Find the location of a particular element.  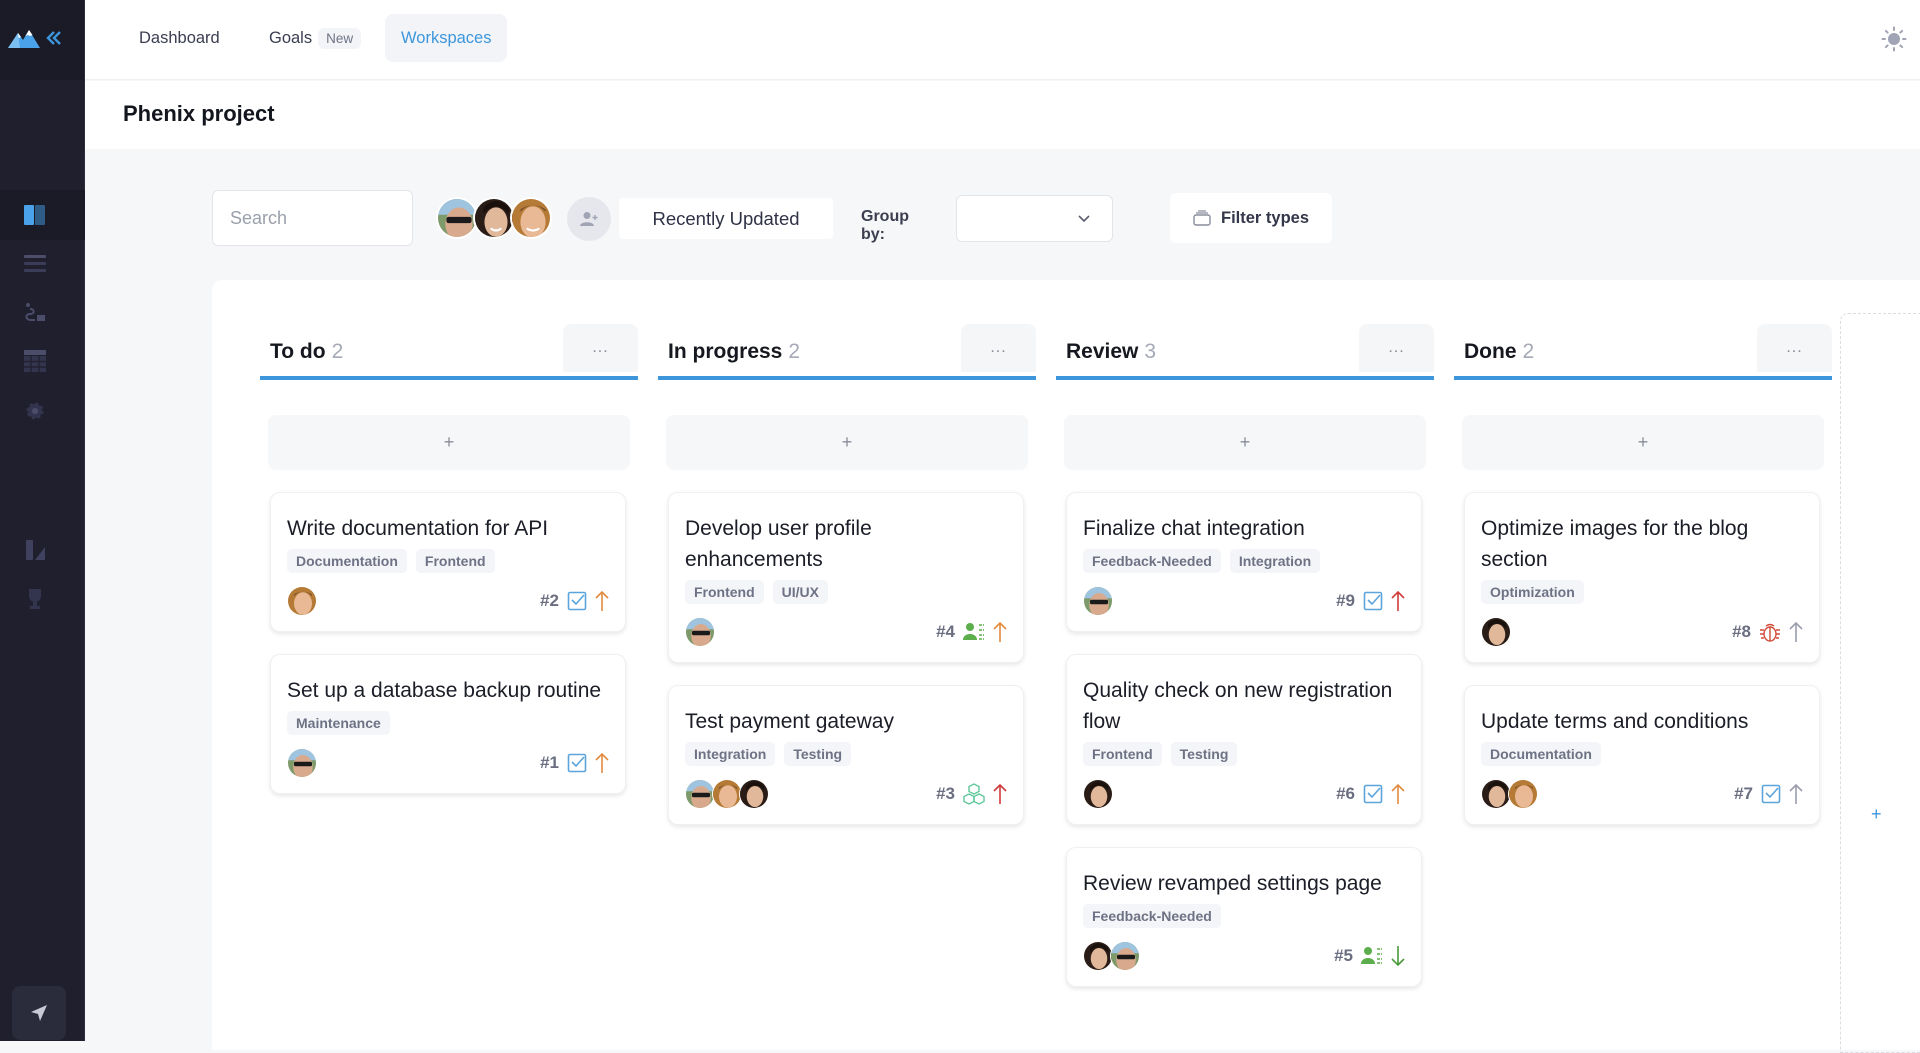

sidebar-item-achievements is located at coordinates (35, 599).